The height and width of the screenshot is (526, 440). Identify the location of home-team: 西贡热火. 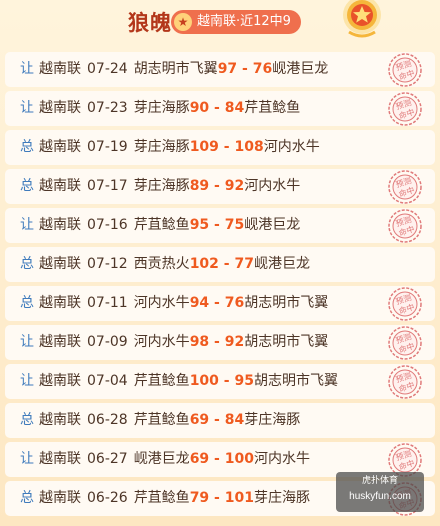
(161, 264).